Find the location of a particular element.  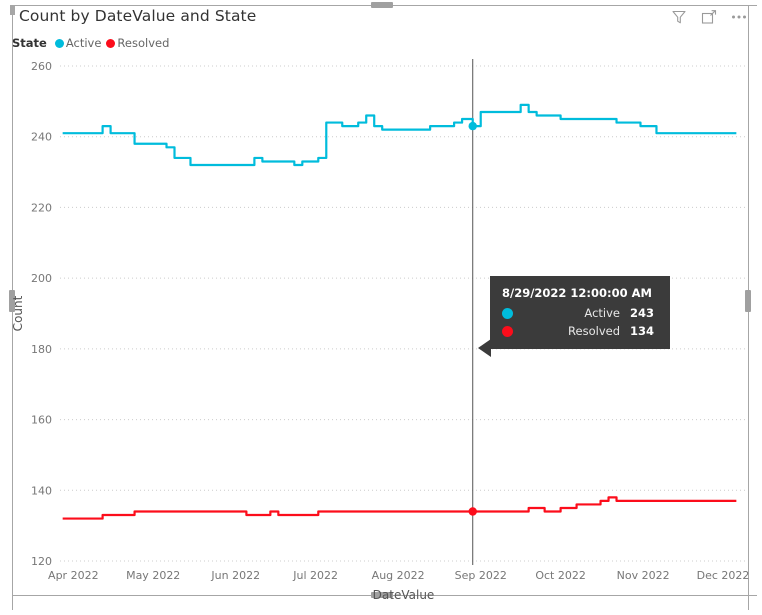

y-axis-tick-label: 120 is located at coordinates (41, 561).